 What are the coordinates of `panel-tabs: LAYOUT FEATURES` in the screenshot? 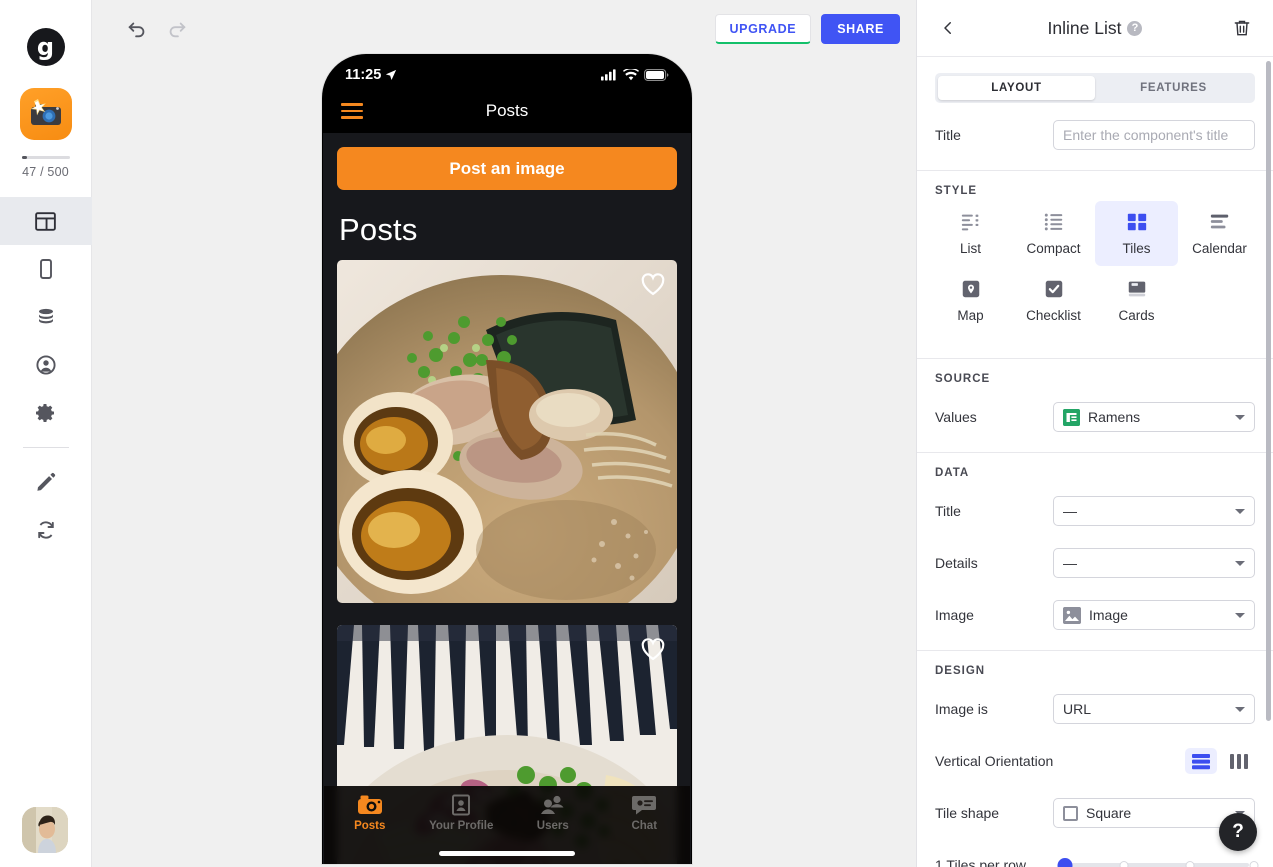 It's located at (1095, 88).